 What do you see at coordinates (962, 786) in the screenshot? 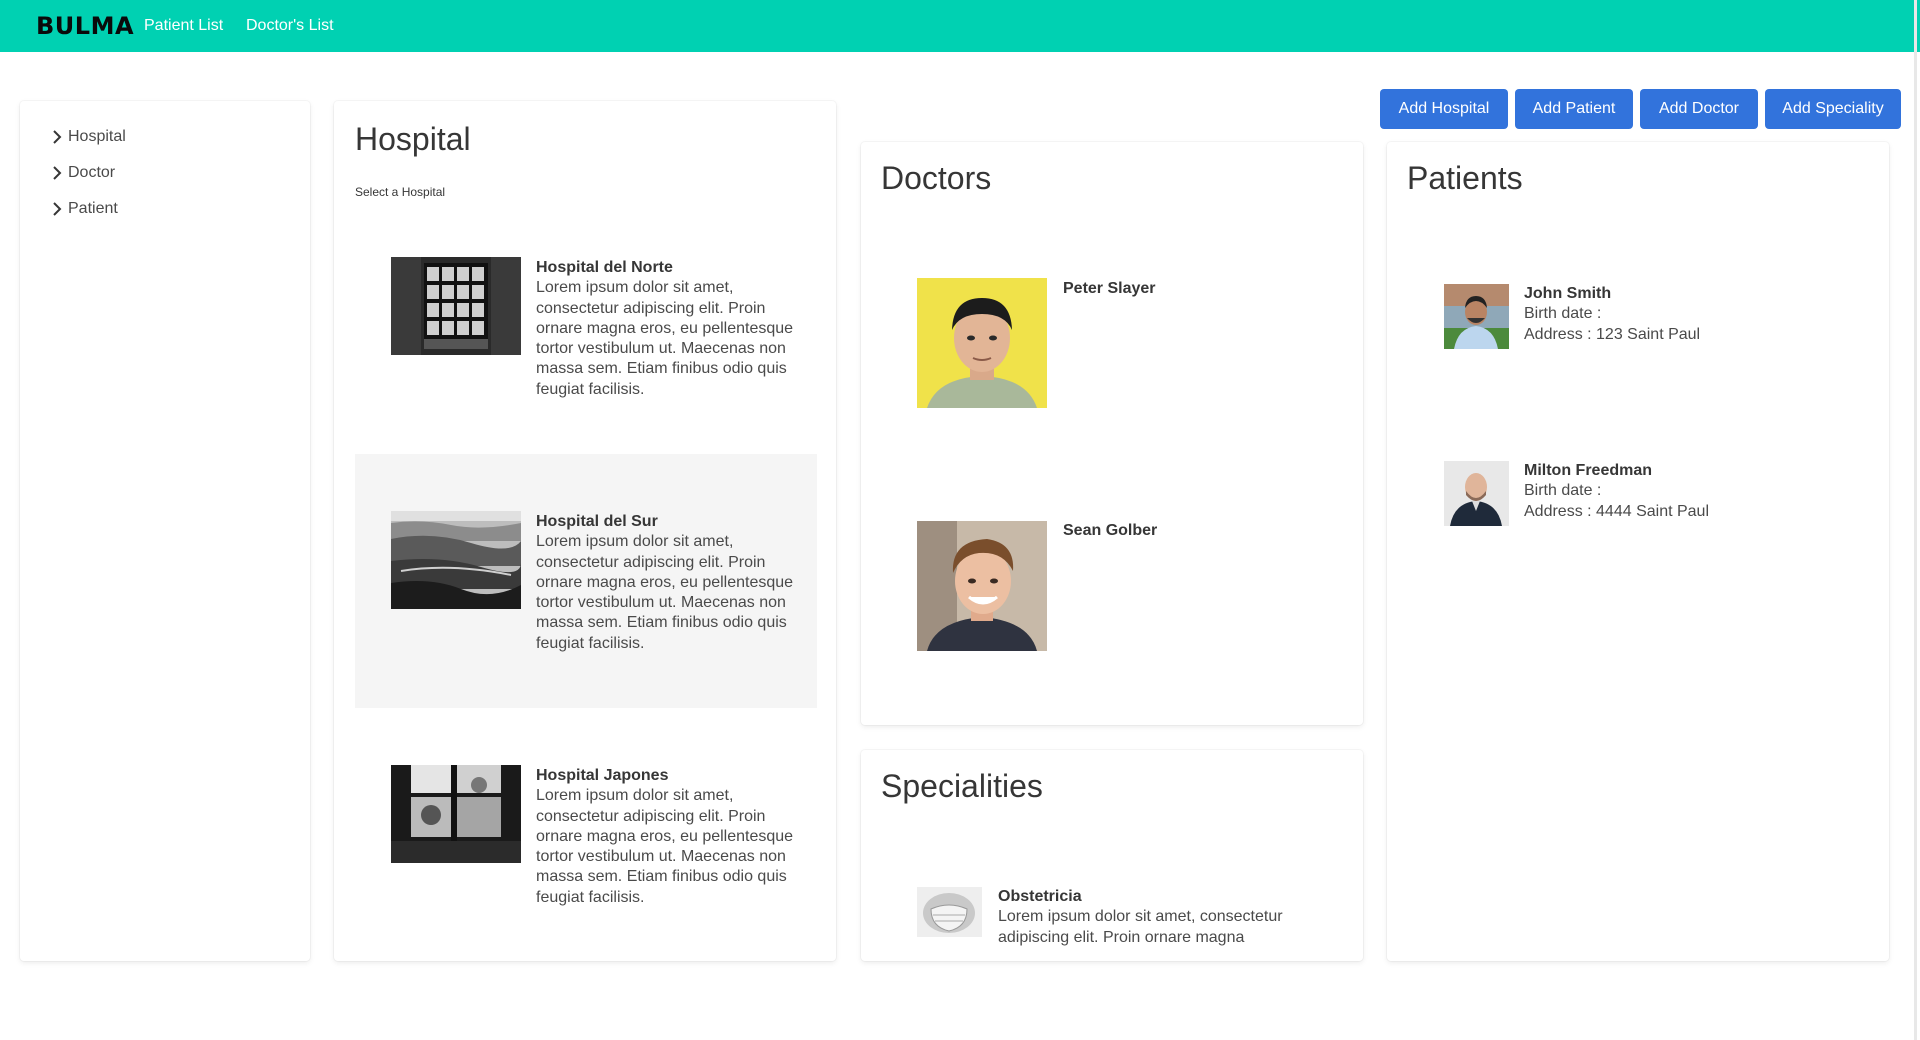
I see `specialities-title: Specialities` at bounding box center [962, 786].